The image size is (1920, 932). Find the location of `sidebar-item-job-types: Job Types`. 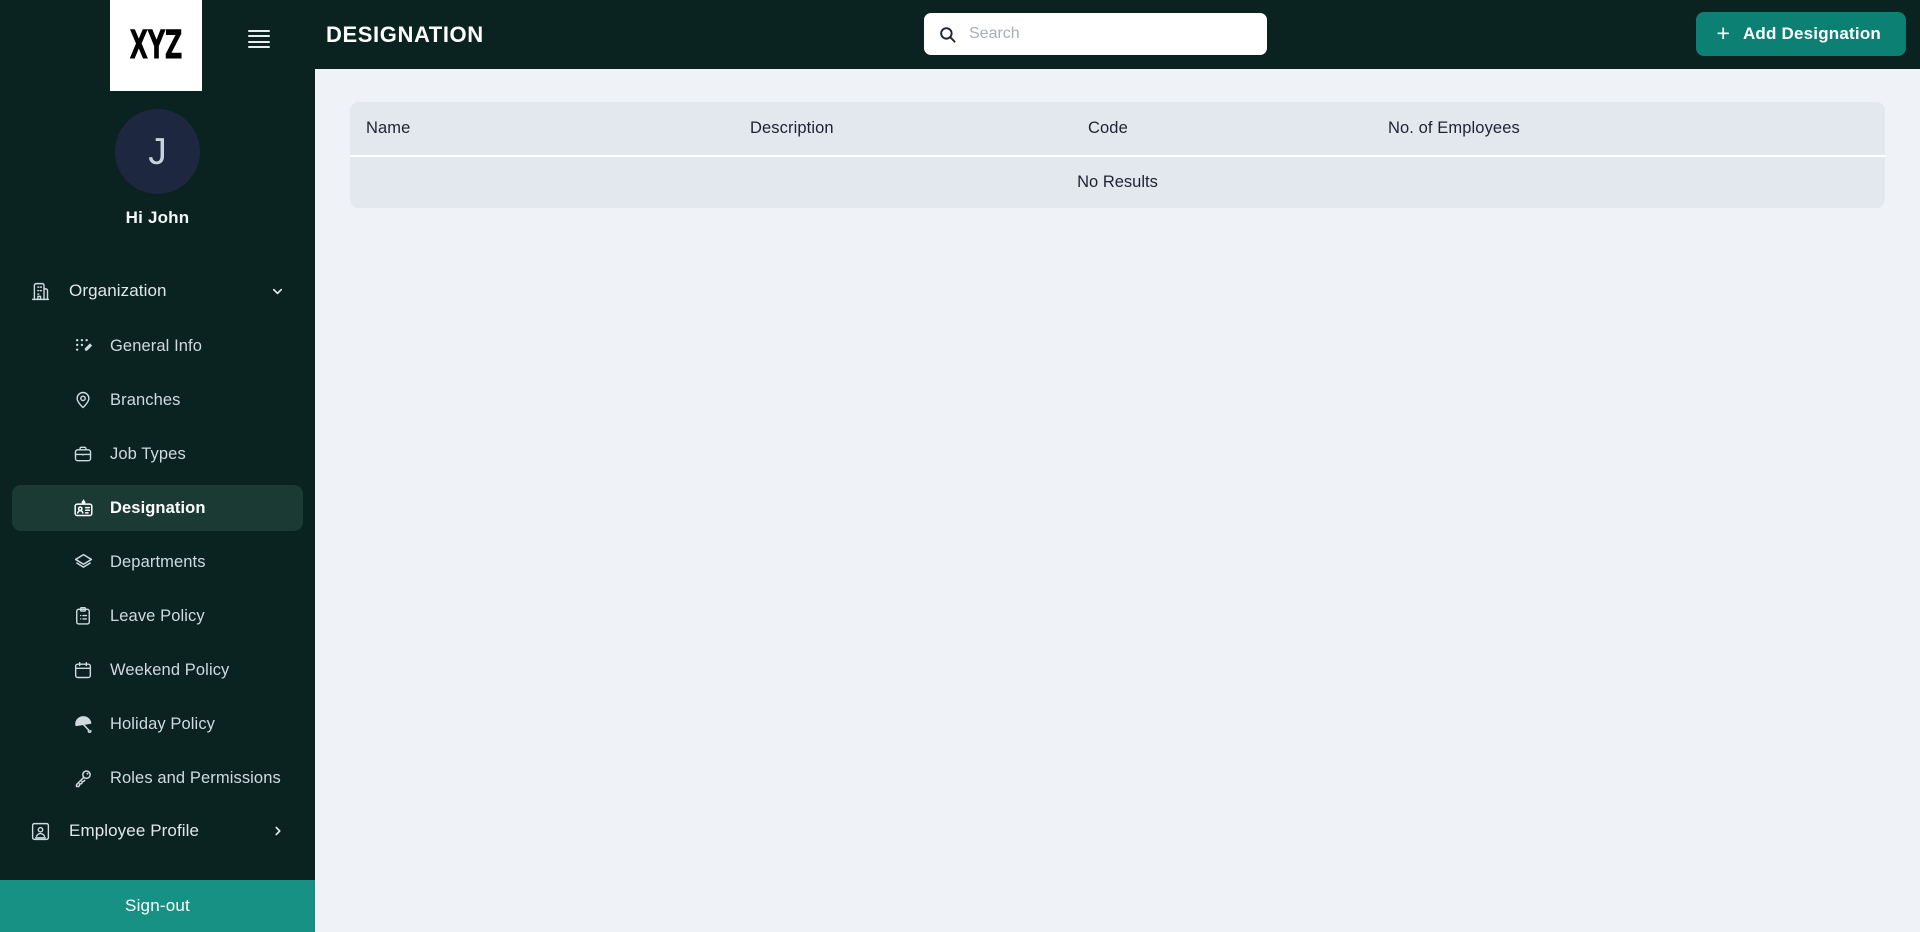

sidebar-item-job-types: Job Types is located at coordinates (157, 454).